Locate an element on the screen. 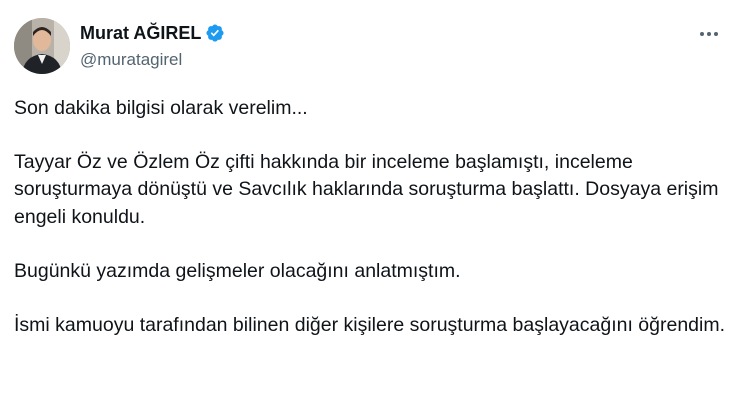 The width and height of the screenshot is (750, 412). tweet-header: Murat AĞIREL @muratagirel is located at coordinates (375, 46).